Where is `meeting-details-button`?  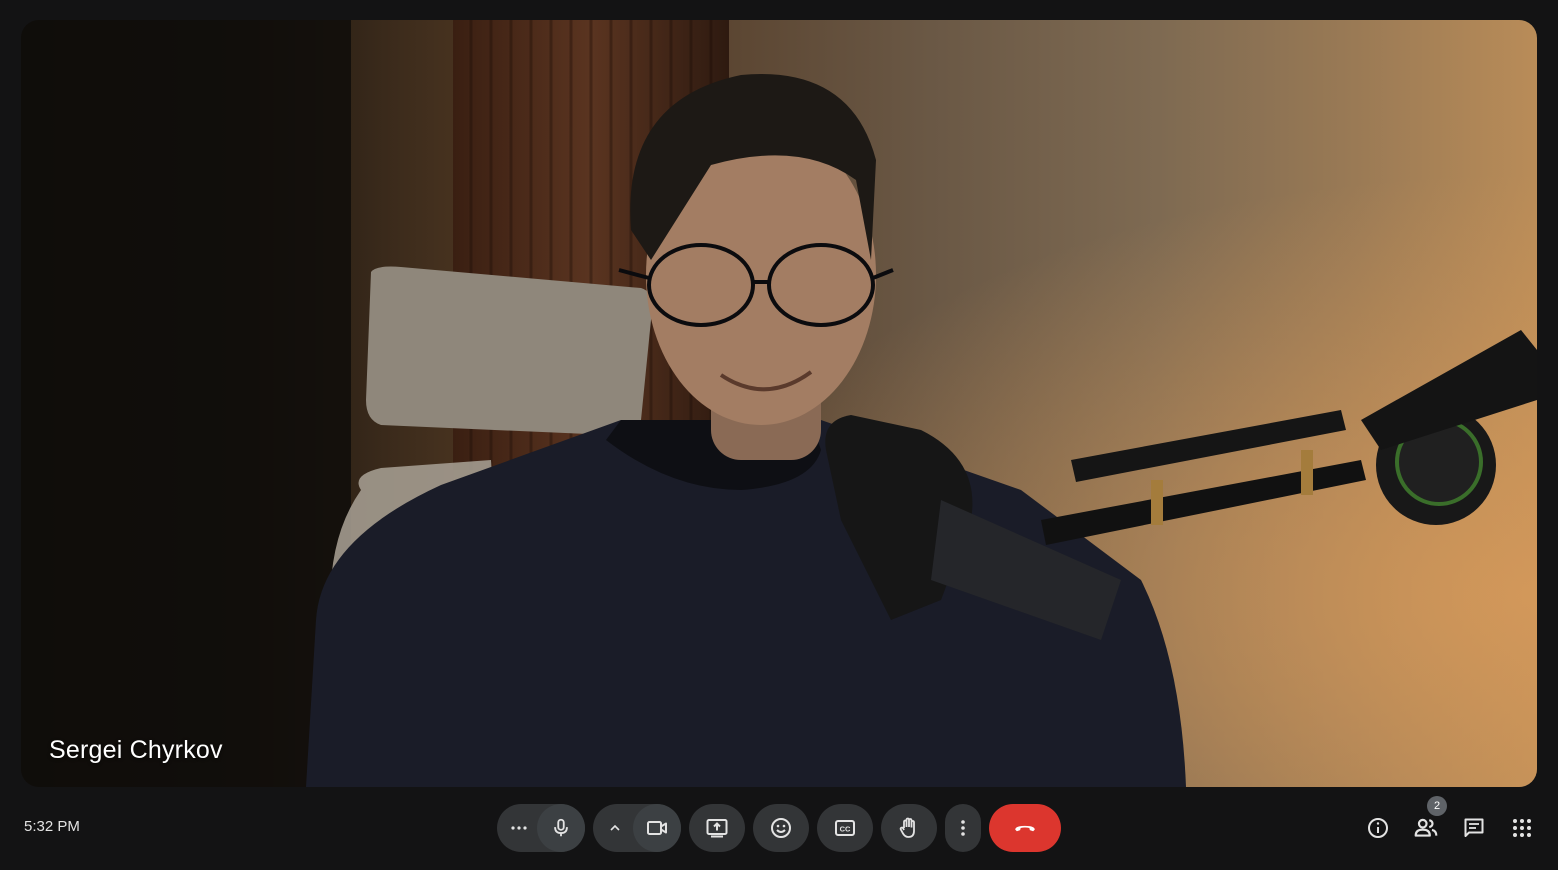 meeting-details-button is located at coordinates (1378, 828).